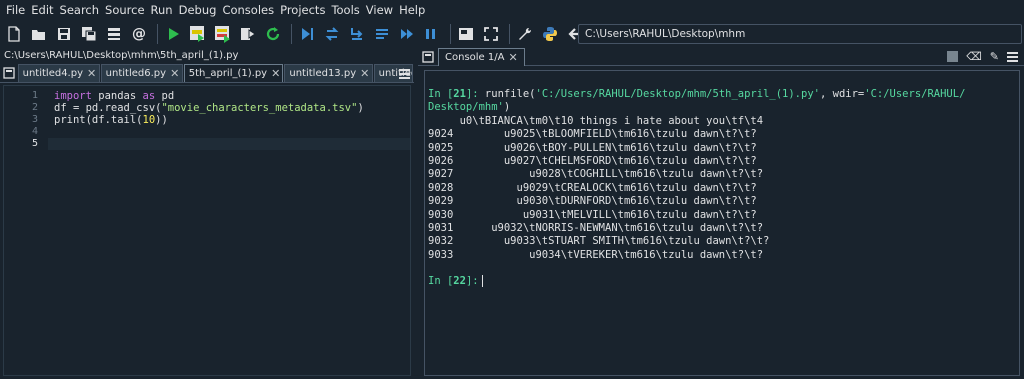 This screenshot has height=379, width=1024. What do you see at coordinates (332, 34) in the screenshot?
I see `step-icon` at bounding box center [332, 34].